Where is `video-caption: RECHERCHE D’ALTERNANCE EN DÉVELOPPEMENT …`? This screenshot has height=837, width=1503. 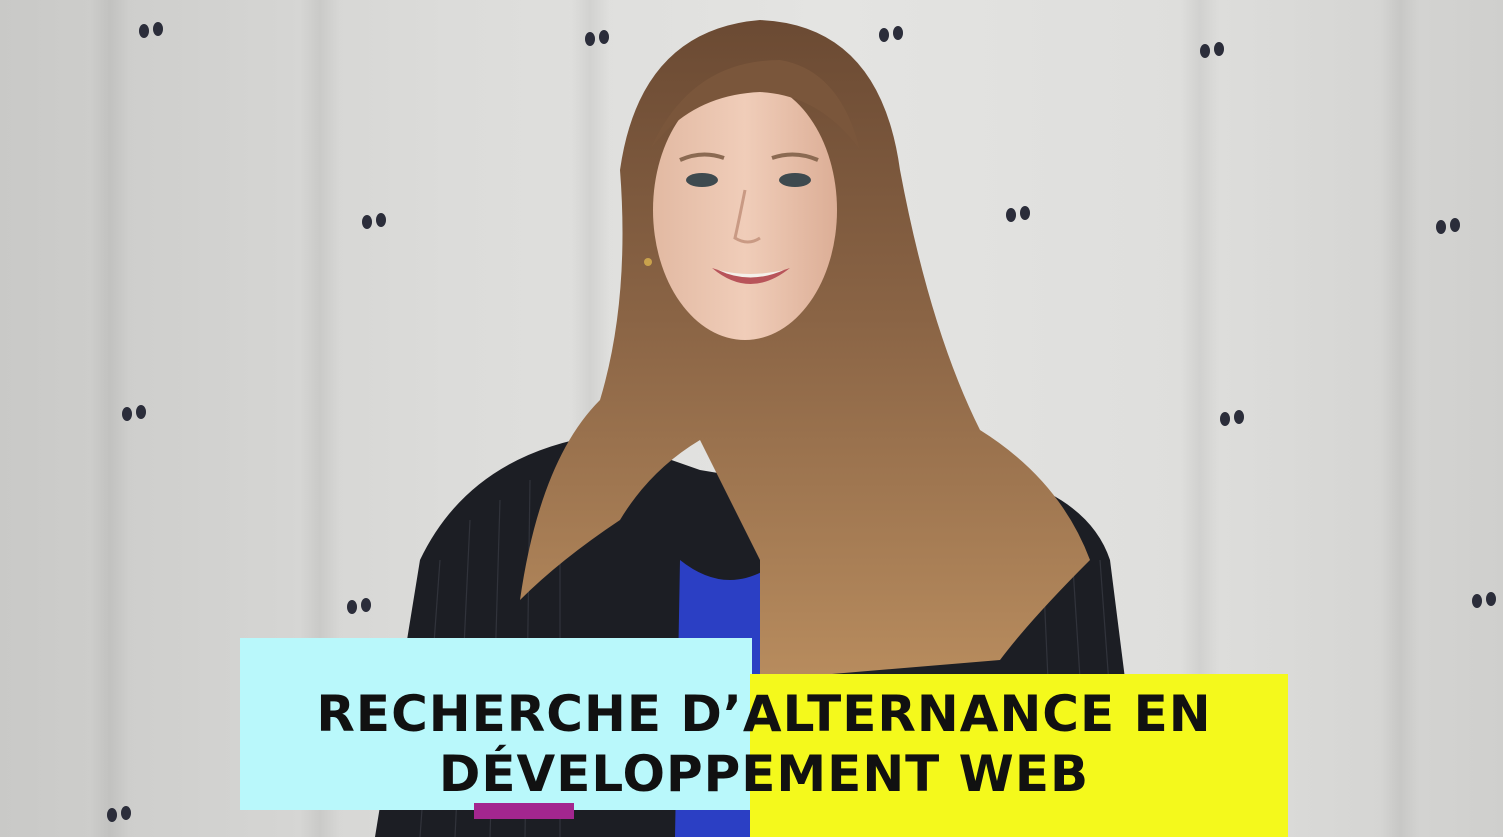
video-caption: RECHERCHE D’ALTERNANCE EN DÉVELOPPEMENT … is located at coordinates (764, 744).